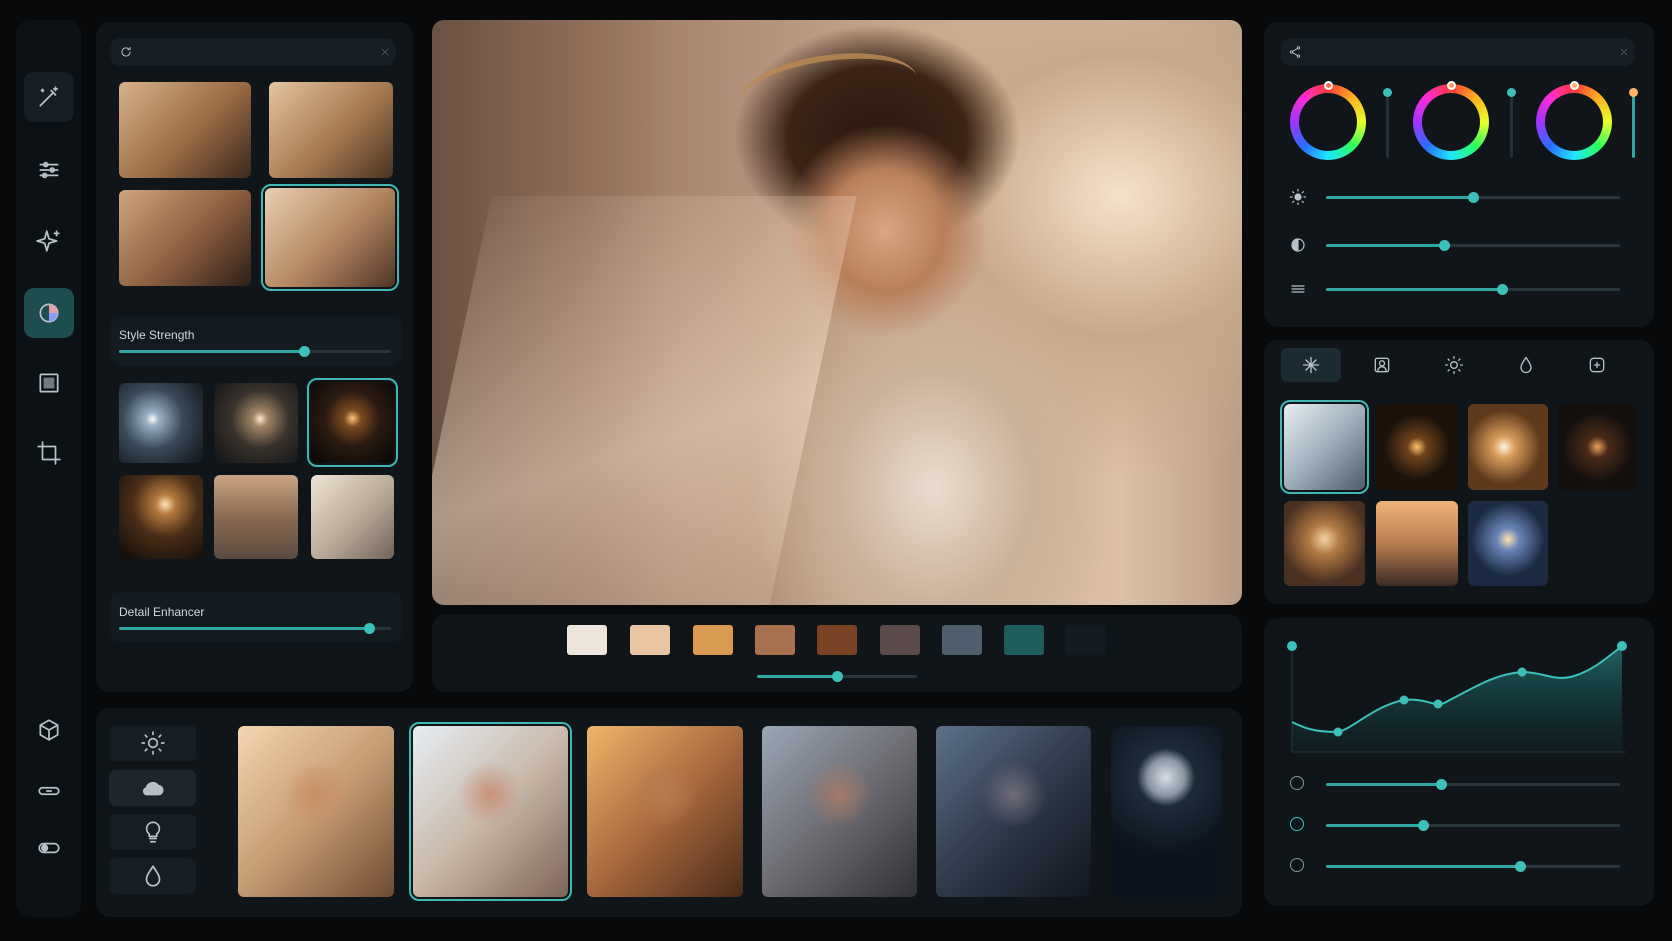  What do you see at coordinates (1324, 543) in the screenshot?
I see `effect-golden-haze` at bounding box center [1324, 543].